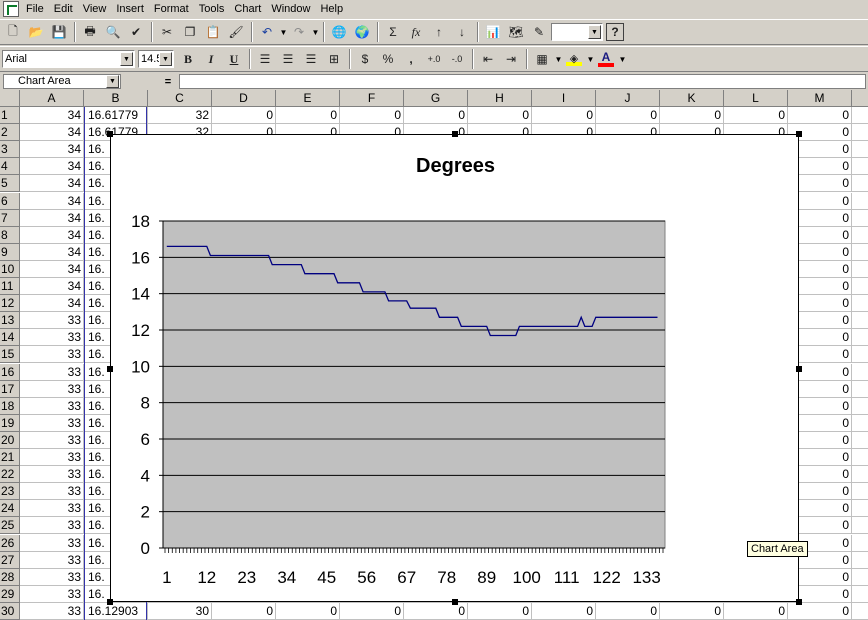 This screenshot has height=620, width=868. I want to click on column-header-k: K, so click(692, 98).